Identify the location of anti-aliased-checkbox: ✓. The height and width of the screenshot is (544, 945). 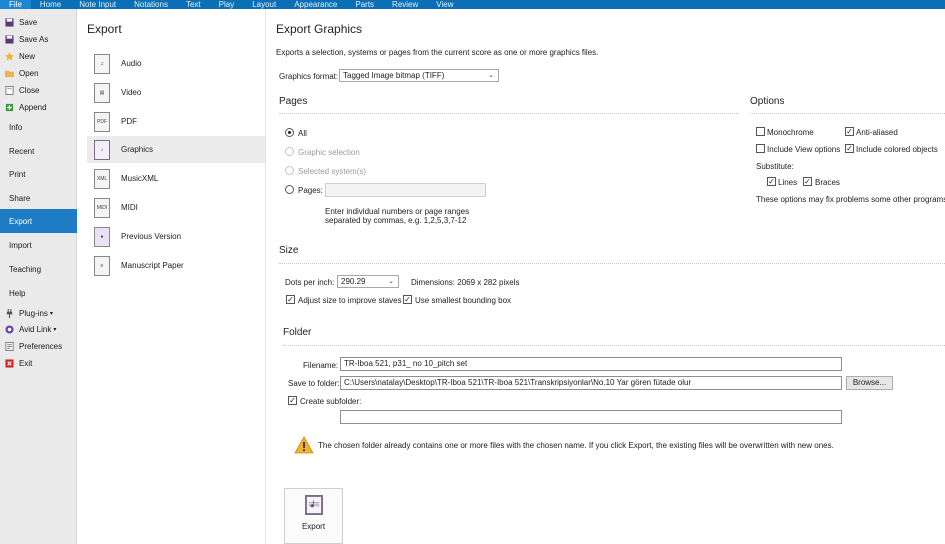
(849, 131).